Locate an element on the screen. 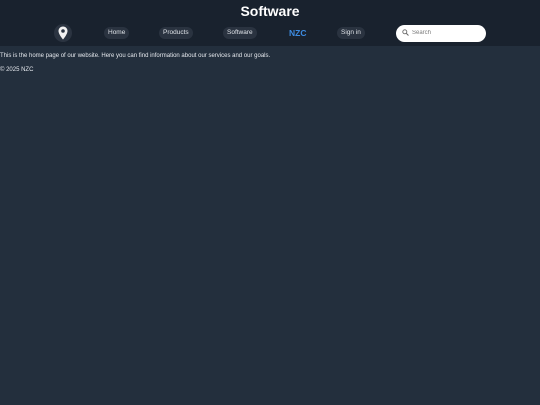  nav-link-software: Software is located at coordinates (240, 33).